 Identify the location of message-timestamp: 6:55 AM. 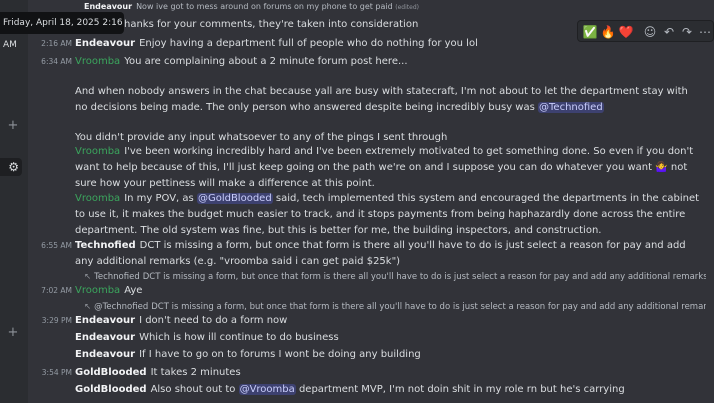
(56, 245).